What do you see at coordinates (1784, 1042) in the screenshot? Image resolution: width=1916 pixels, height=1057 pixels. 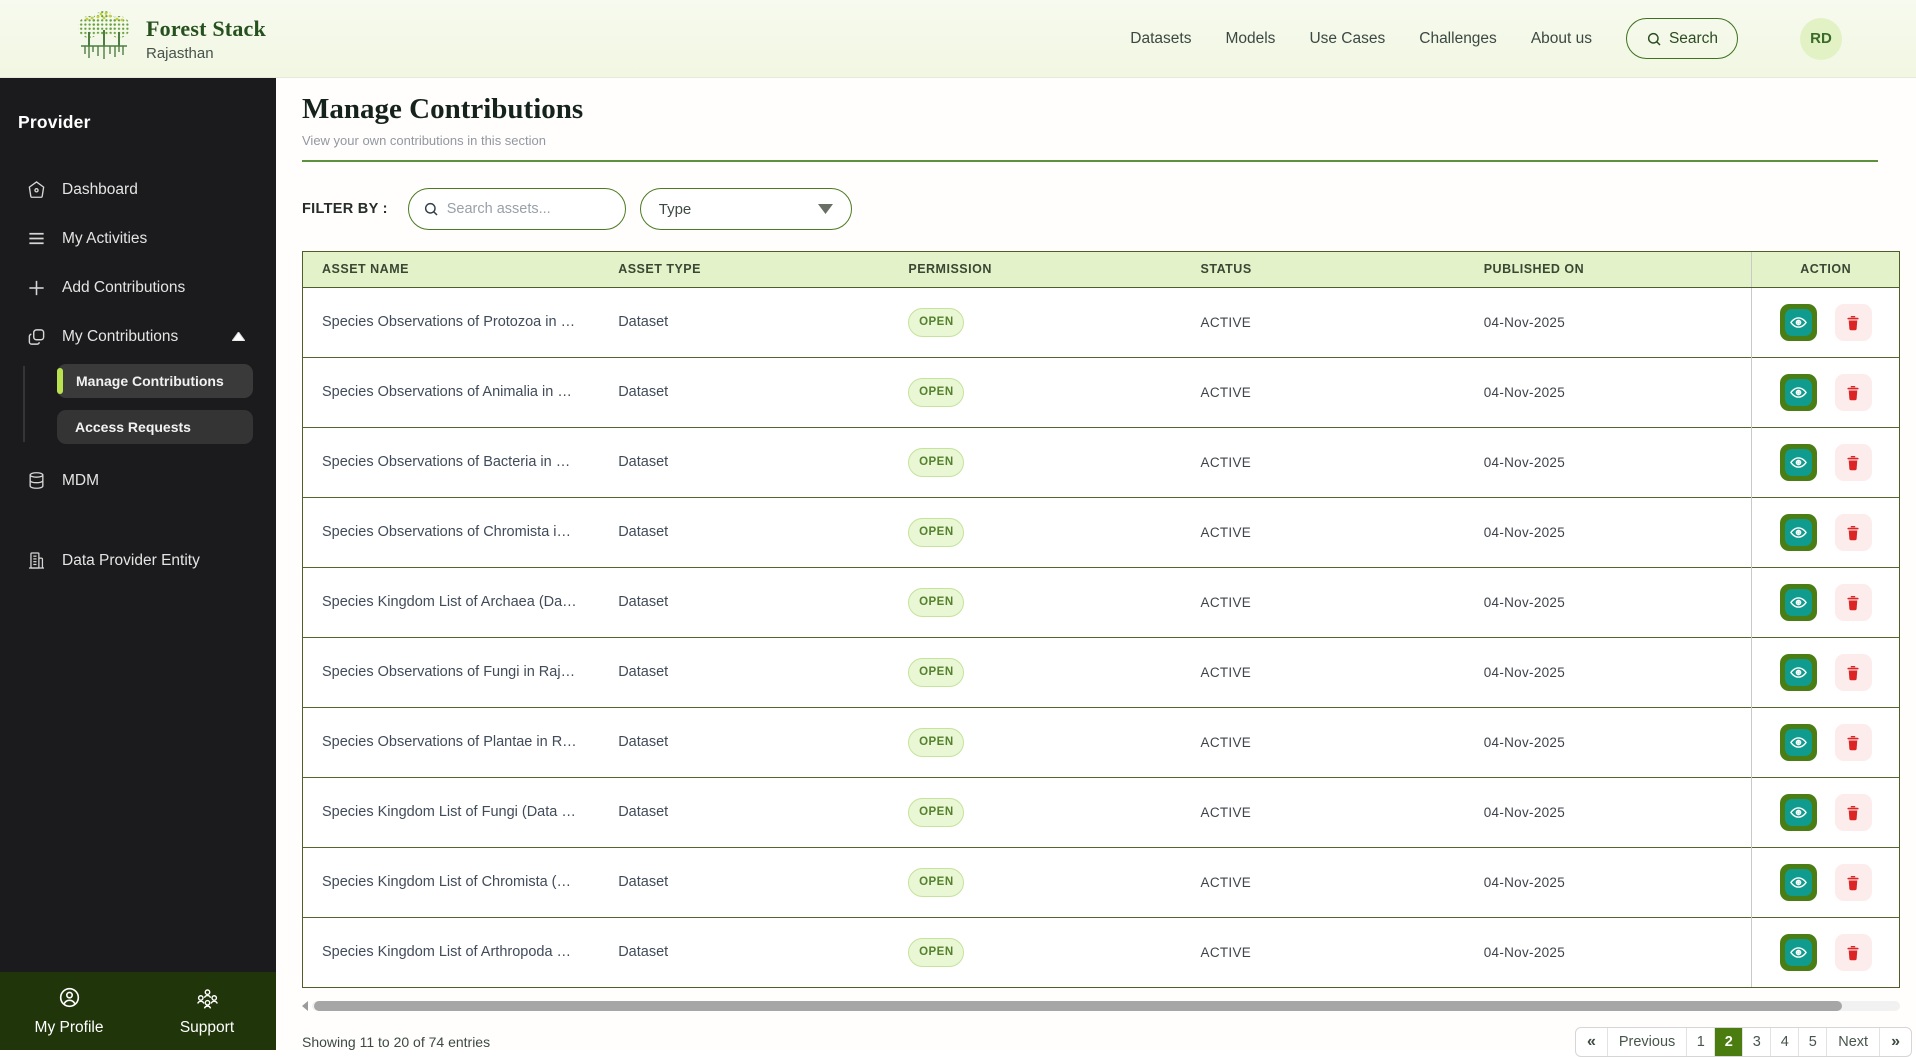 I see `page-button-4: 4` at bounding box center [1784, 1042].